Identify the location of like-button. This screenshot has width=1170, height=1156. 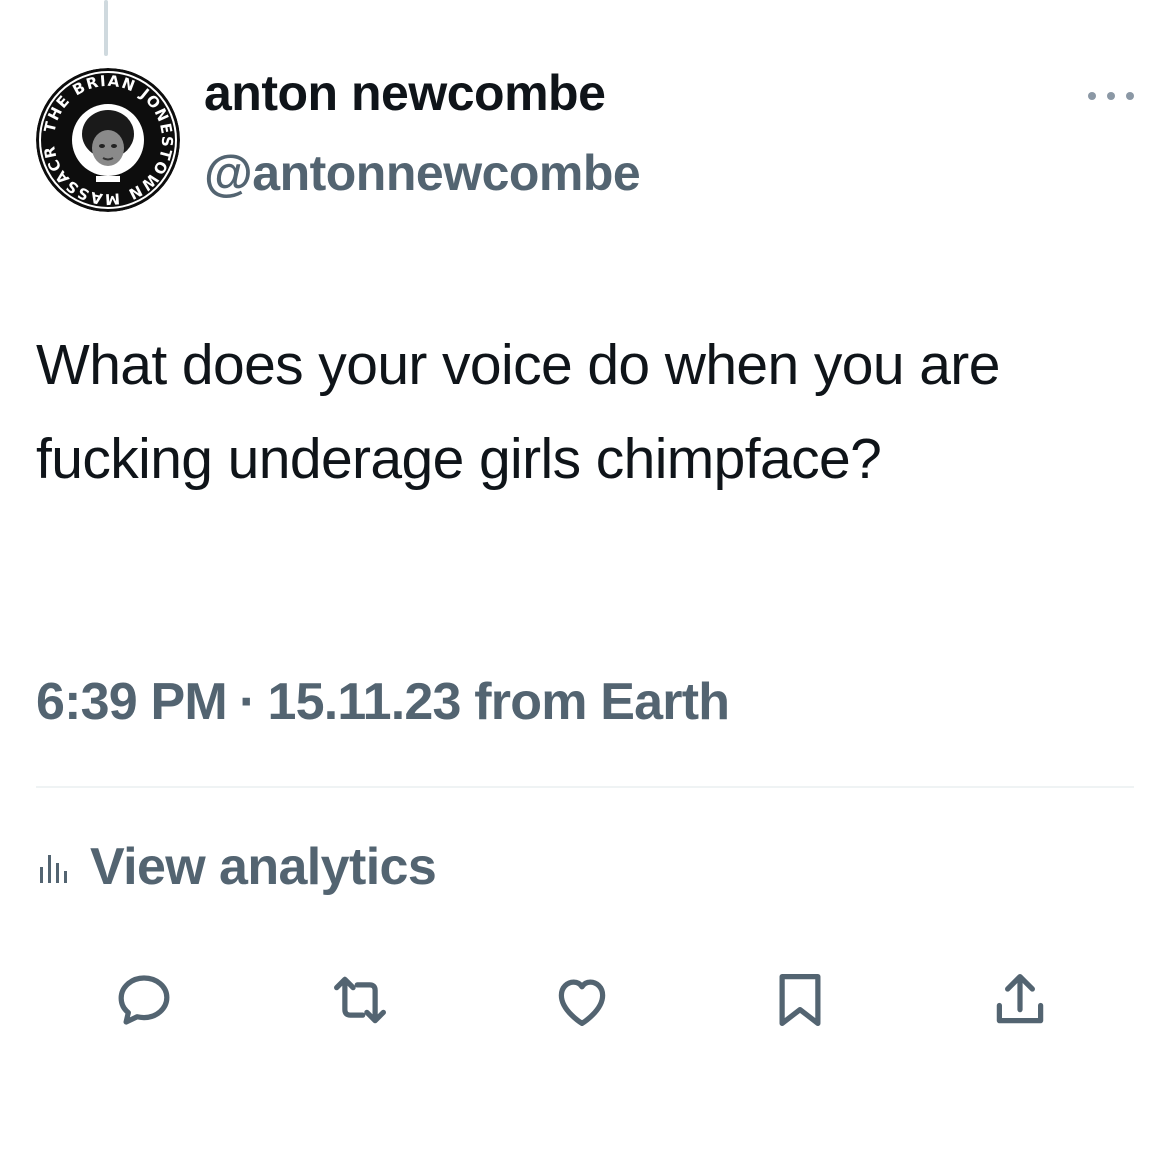
(582, 1000).